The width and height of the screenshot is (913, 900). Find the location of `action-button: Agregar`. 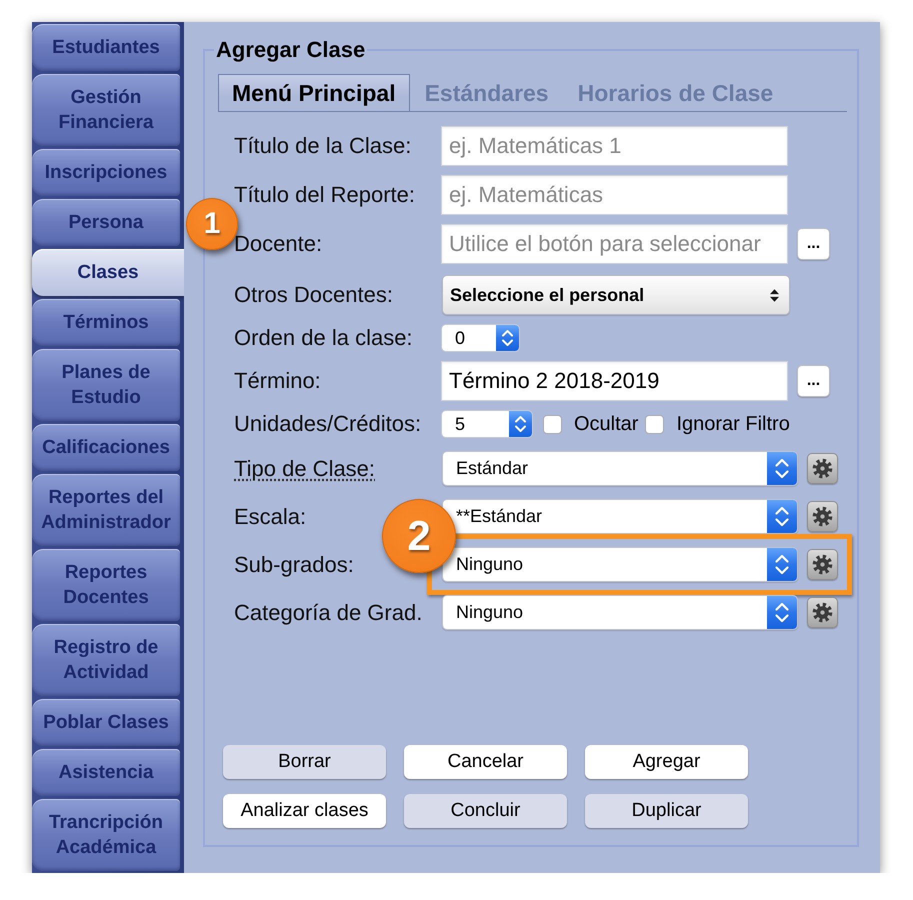

action-button: Agregar is located at coordinates (666, 762).